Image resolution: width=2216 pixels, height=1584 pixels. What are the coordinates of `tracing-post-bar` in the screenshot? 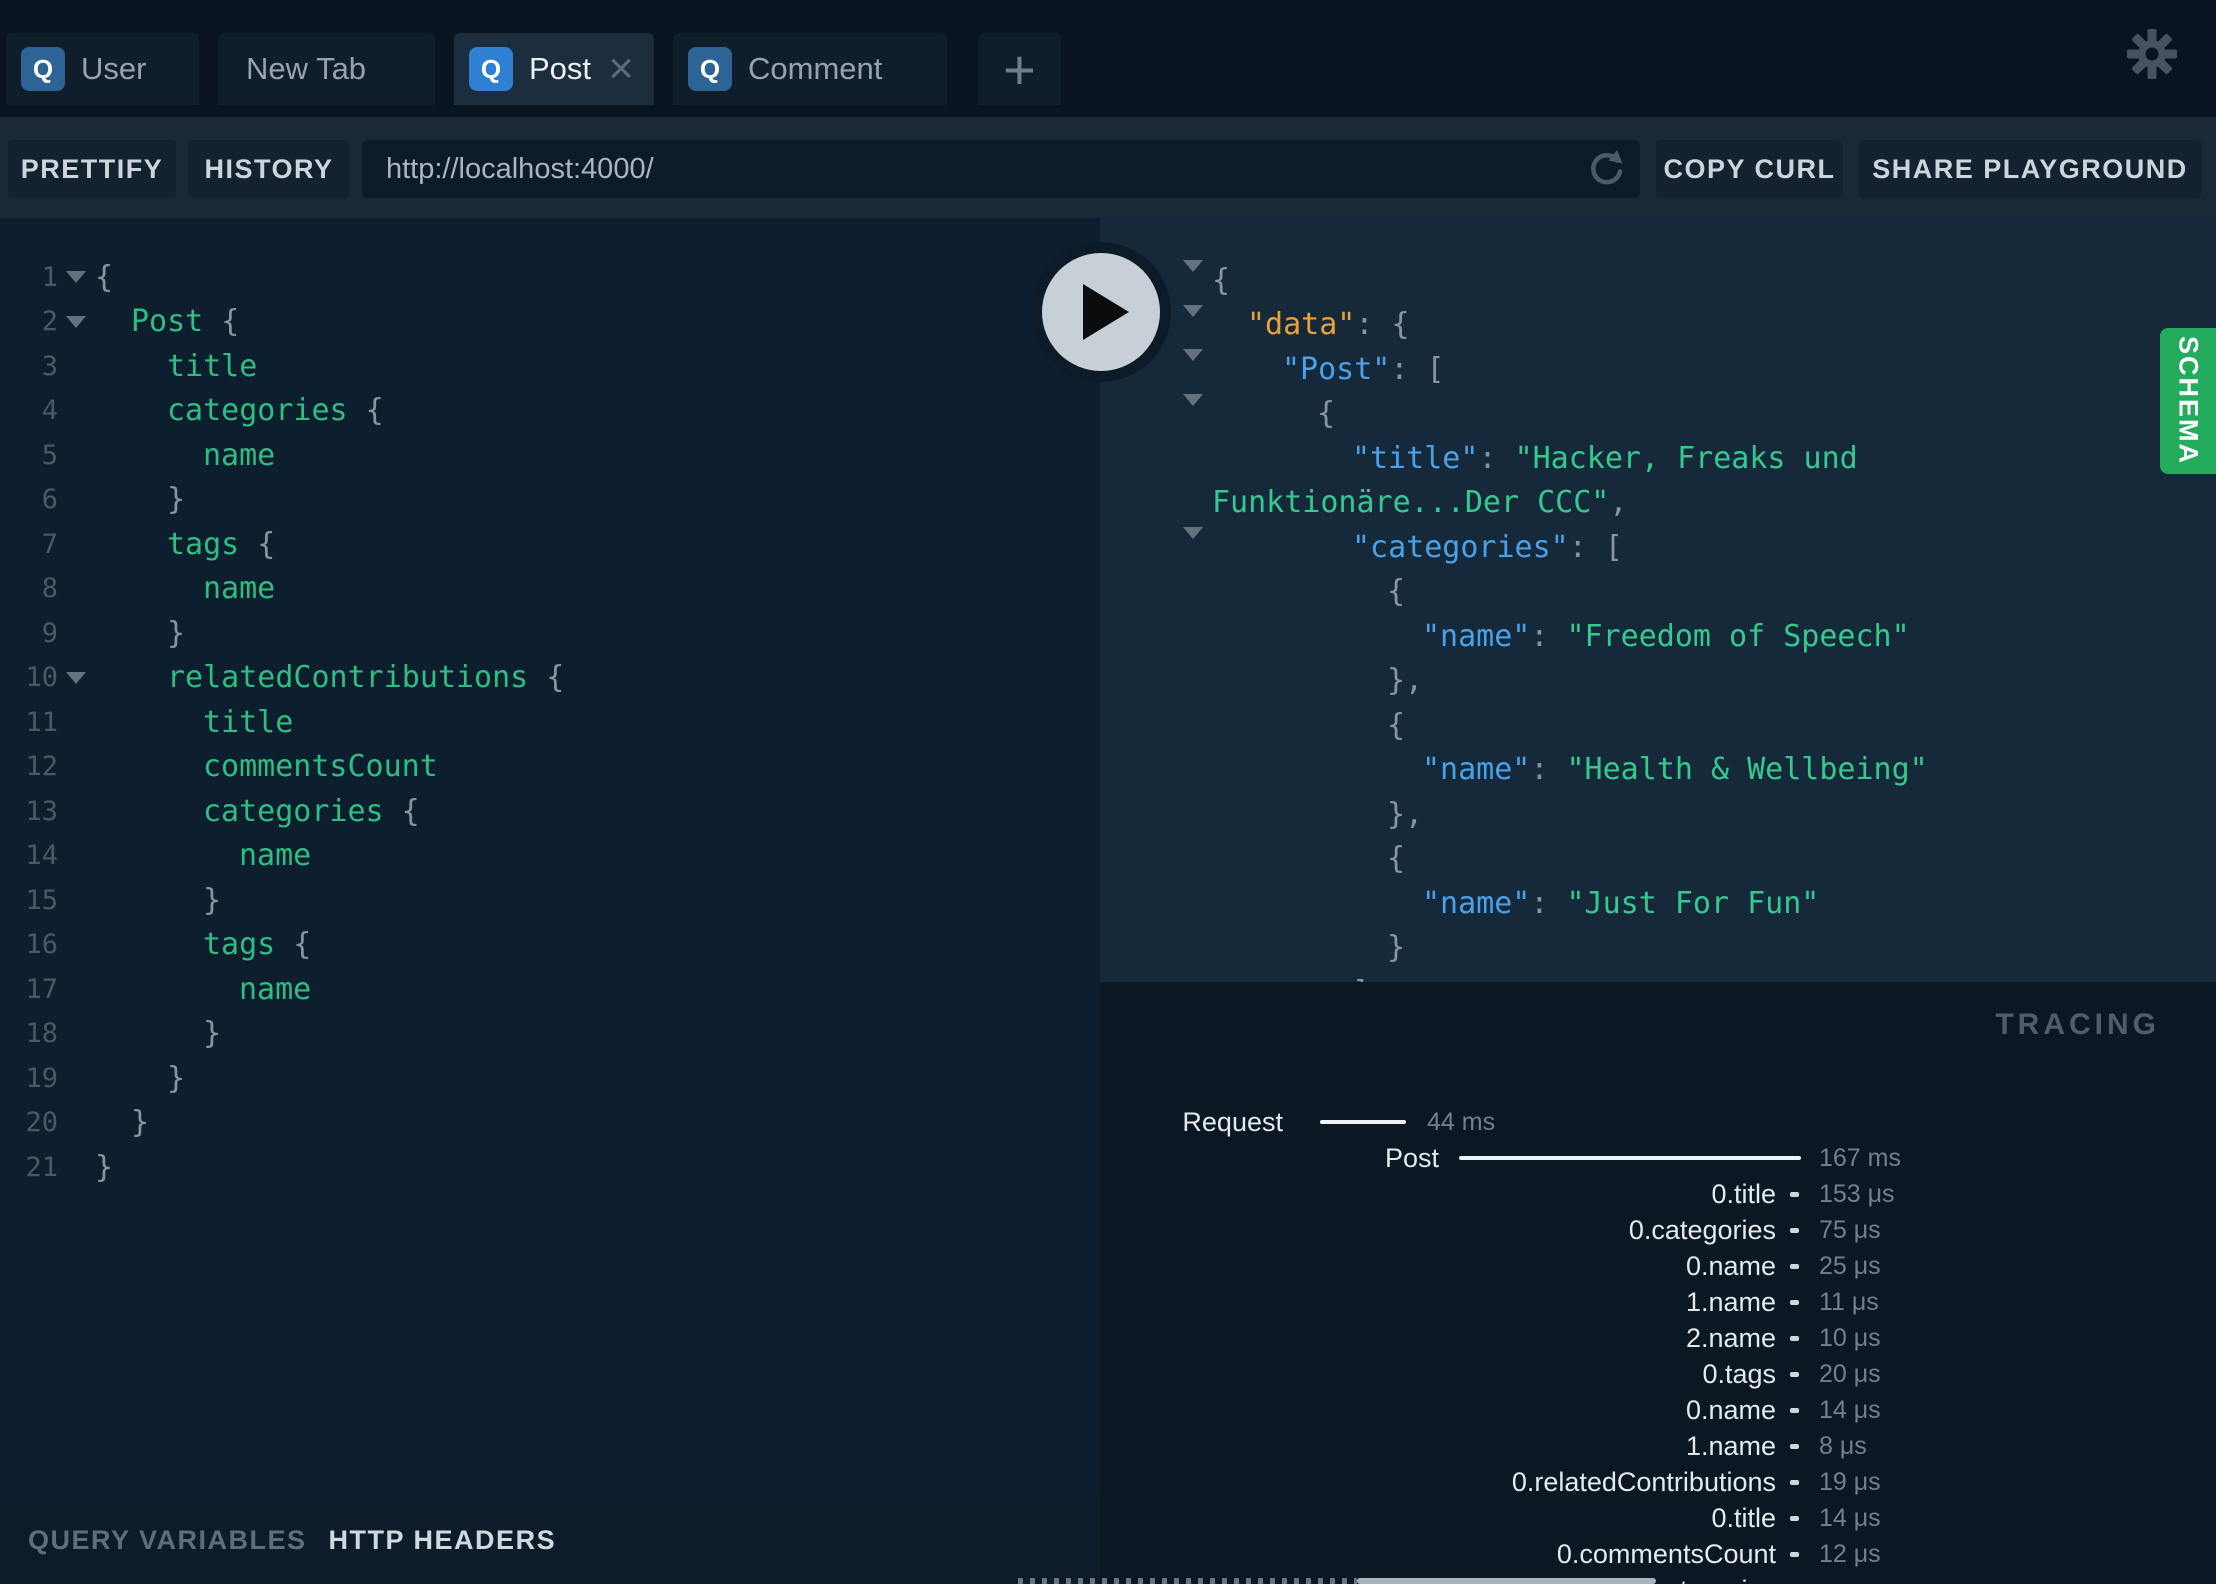 It's located at (1630, 1158).